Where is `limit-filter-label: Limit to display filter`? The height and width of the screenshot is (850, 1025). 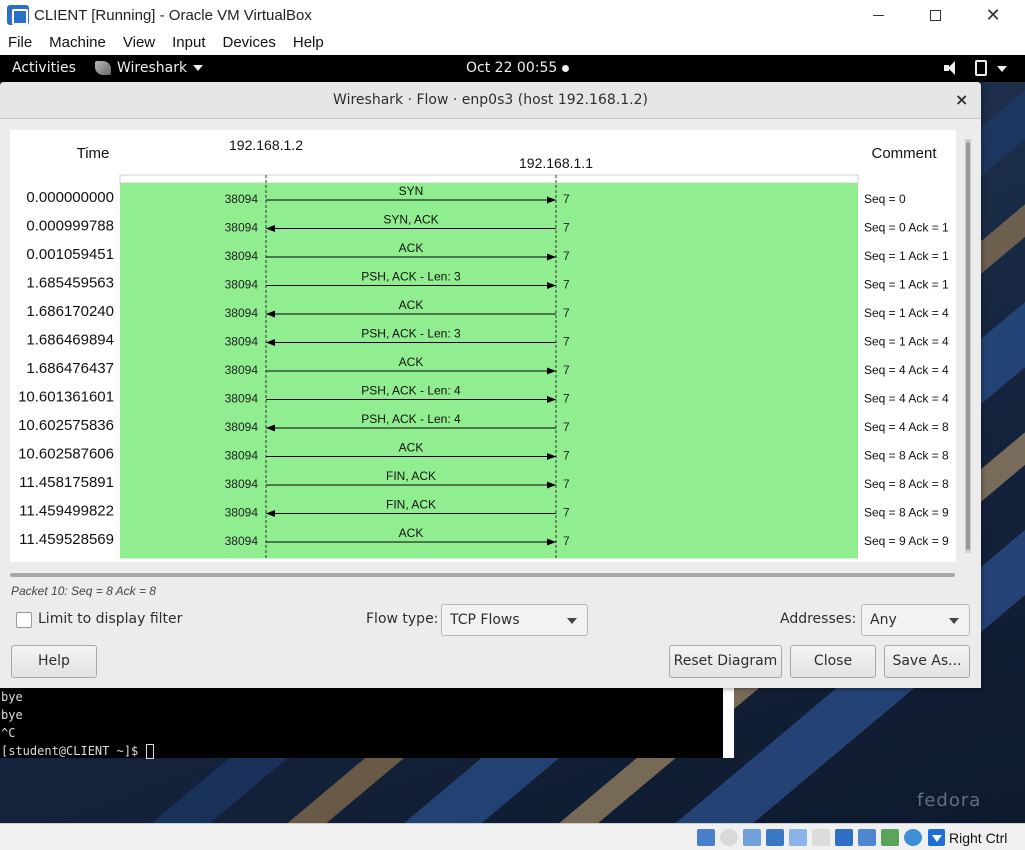
limit-filter-label: Limit to display filter is located at coordinates (110, 619).